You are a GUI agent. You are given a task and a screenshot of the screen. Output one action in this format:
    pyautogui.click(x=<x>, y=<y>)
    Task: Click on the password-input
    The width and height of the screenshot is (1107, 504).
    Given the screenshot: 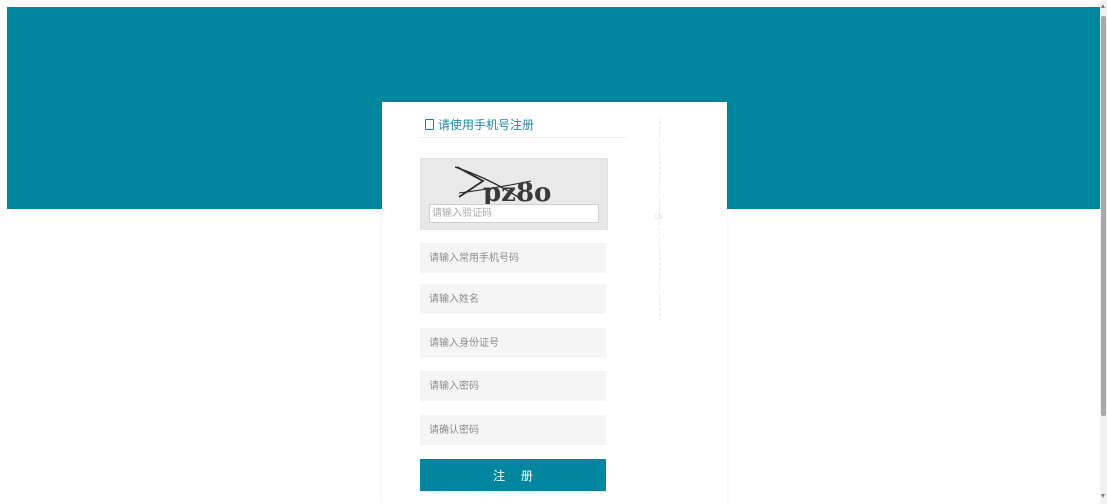 What is the action you would take?
    pyautogui.click(x=513, y=386)
    